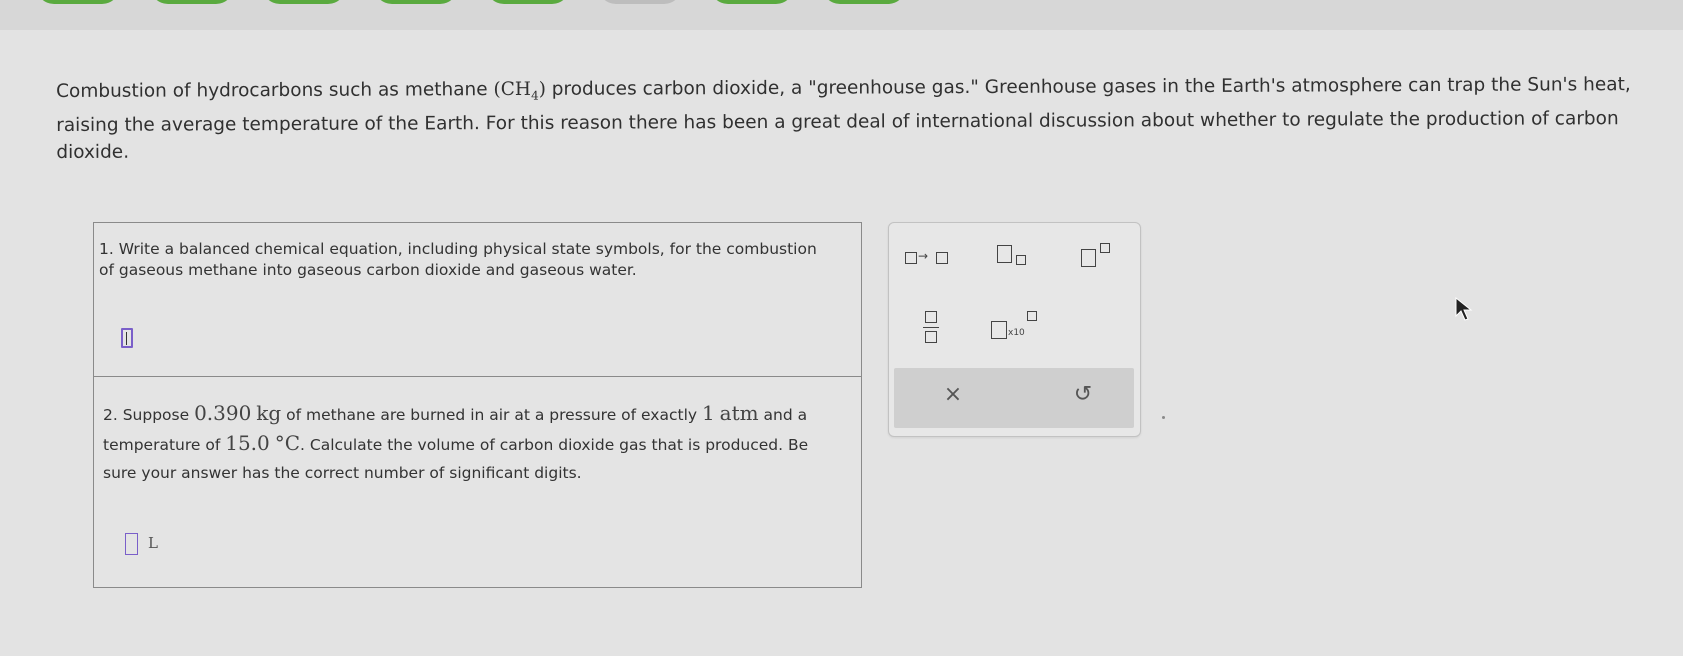  What do you see at coordinates (247, 443) in the screenshot?
I see `temperature-value: 15.0` at bounding box center [247, 443].